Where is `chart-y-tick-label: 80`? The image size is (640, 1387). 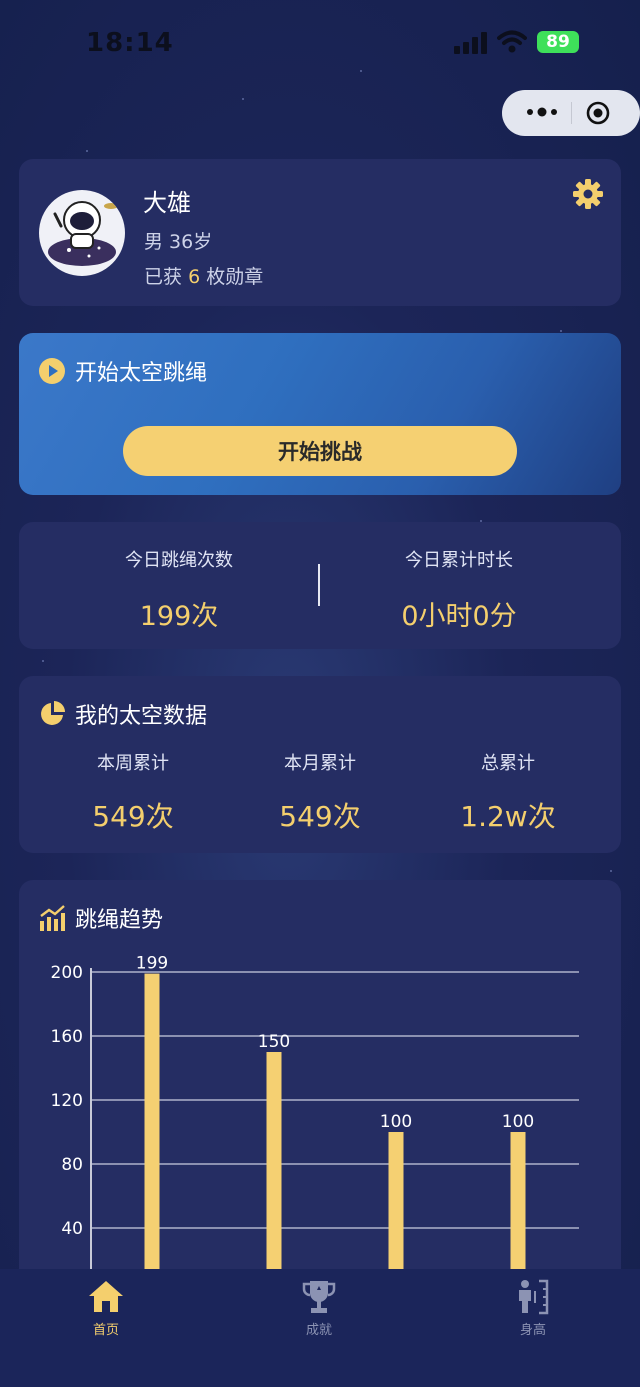
chart-y-tick-label: 80 is located at coordinates (72, 1165).